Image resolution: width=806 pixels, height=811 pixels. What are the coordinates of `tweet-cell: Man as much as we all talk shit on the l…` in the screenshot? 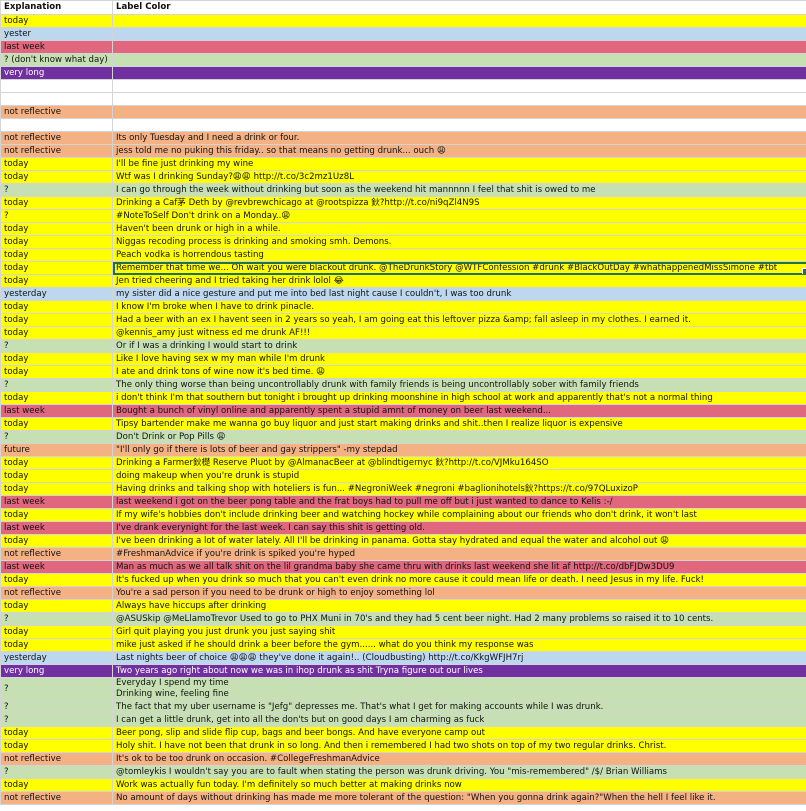 It's located at (459, 567).